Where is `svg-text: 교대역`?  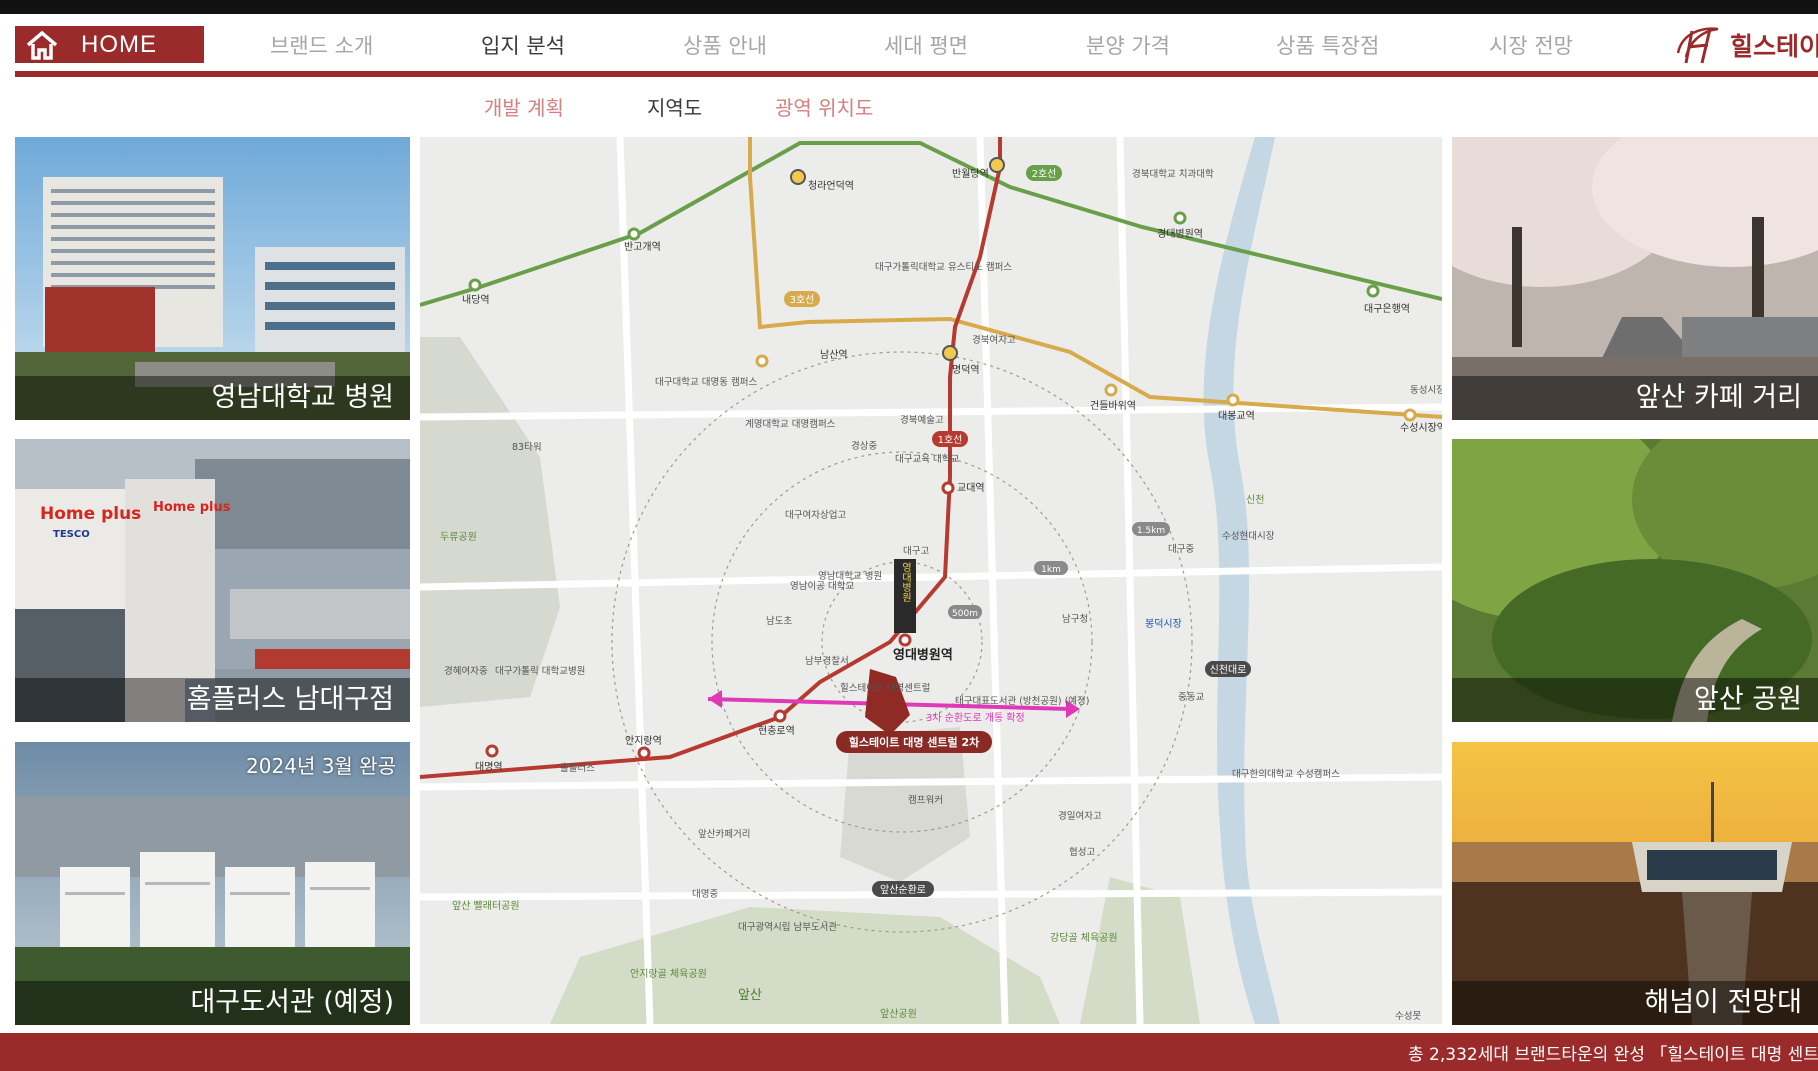 svg-text: 교대역 is located at coordinates (971, 488).